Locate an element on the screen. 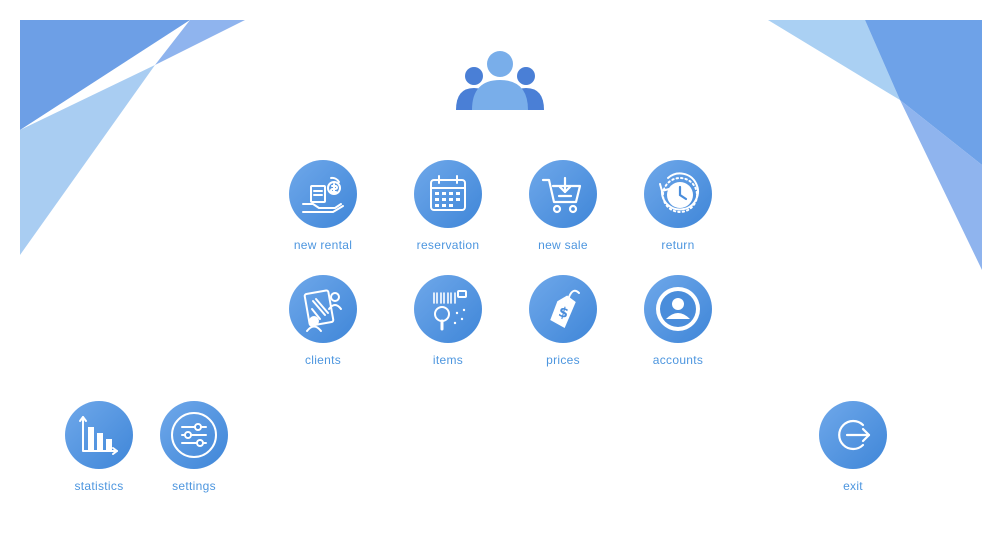 Image resolution: width=1000 pixels, height=538 pixels. statistics-button is located at coordinates (99, 435).